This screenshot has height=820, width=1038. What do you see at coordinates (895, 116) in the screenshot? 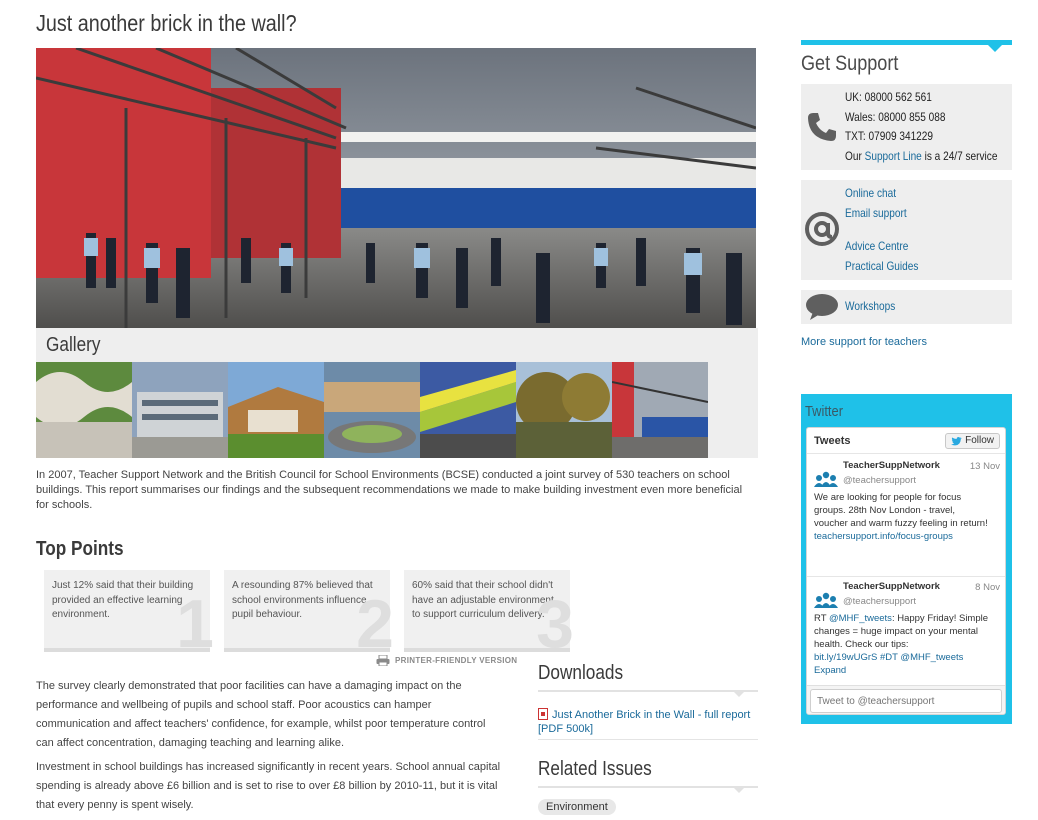
I see `phone-wales: Wales: 08000 855 088` at bounding box center [895, 116].